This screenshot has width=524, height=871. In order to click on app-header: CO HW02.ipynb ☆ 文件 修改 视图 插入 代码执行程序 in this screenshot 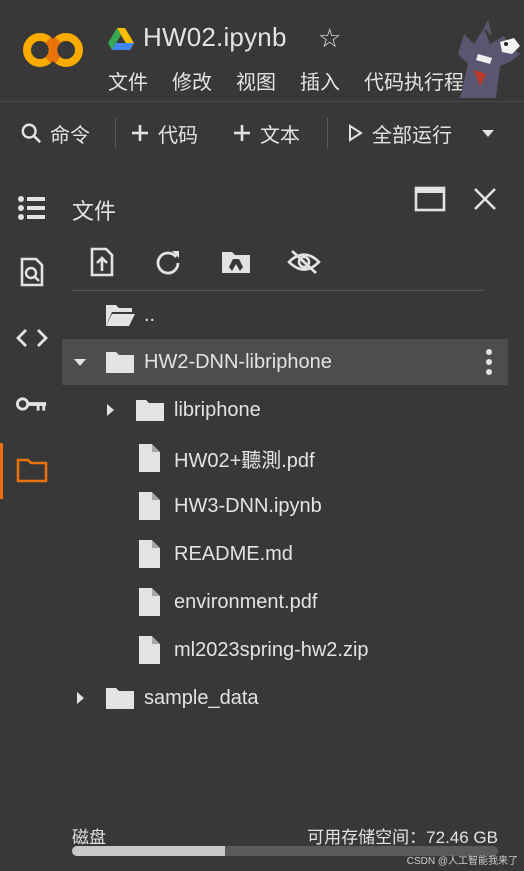, I will do `click(262, 50)`.